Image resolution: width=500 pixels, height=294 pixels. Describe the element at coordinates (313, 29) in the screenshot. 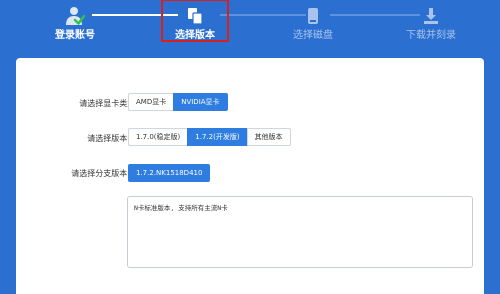

I see `step-select-disk: 选择磁盘` at that location.